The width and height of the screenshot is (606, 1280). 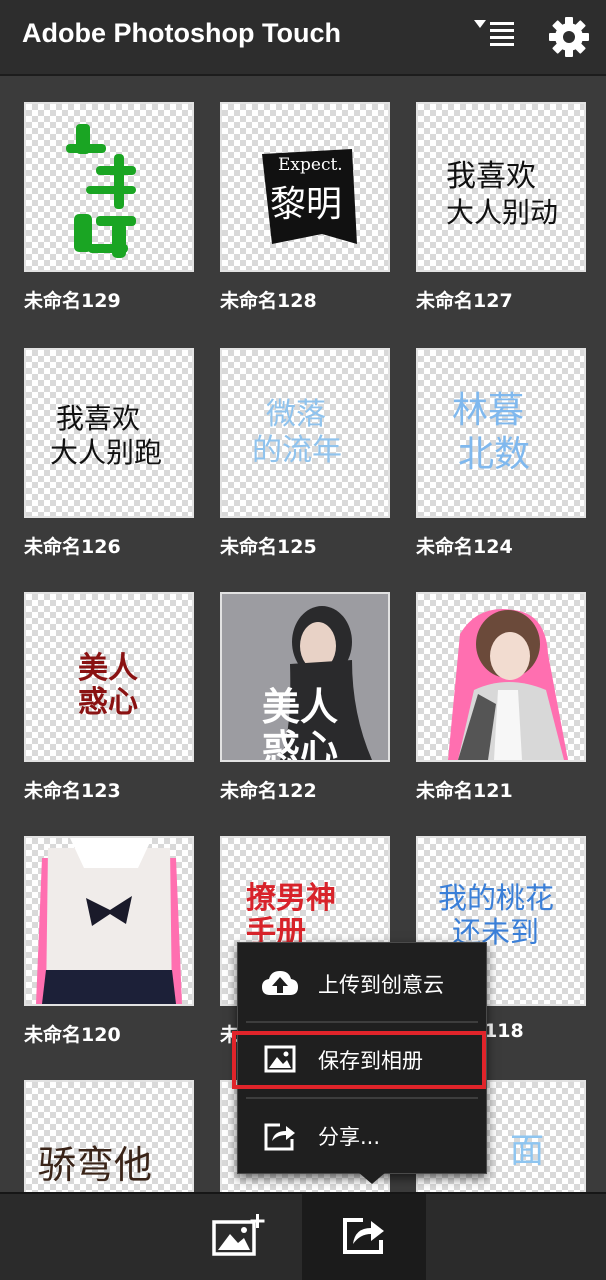 What do you see at coordinates (280, 984) in the screenshot?
I see `cloud-upload-icon` at bounding box center [280, 984].